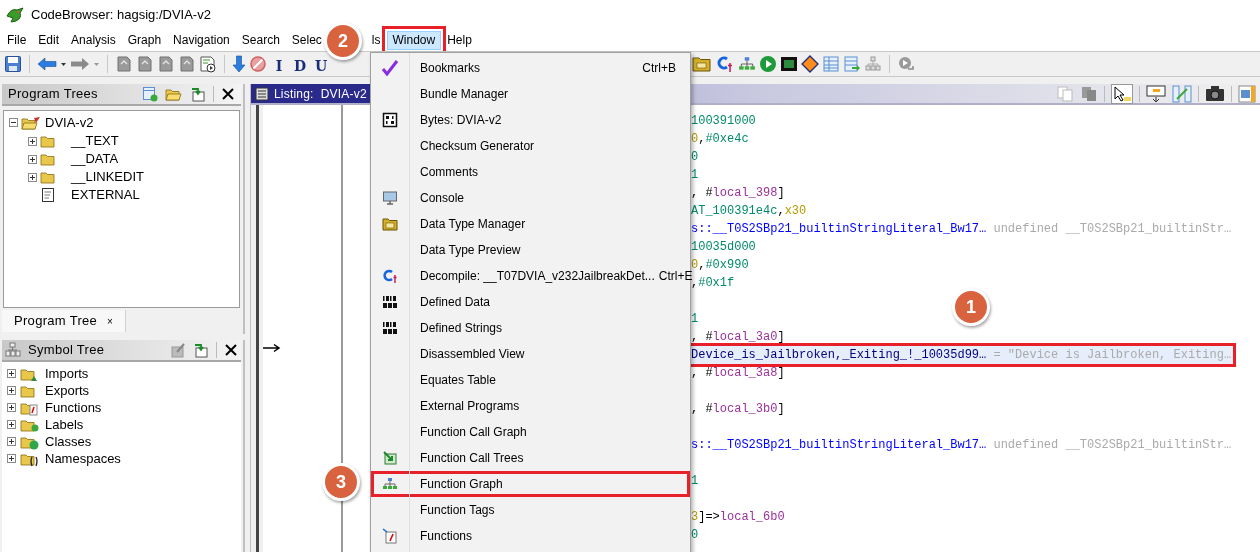 Image resolution: width=1260 pixels, height=552 pixels. Describe the element at coordinates (530, 120) in the screenshot. I see `menu-item: Bytes: DVIA-v2` at that location.